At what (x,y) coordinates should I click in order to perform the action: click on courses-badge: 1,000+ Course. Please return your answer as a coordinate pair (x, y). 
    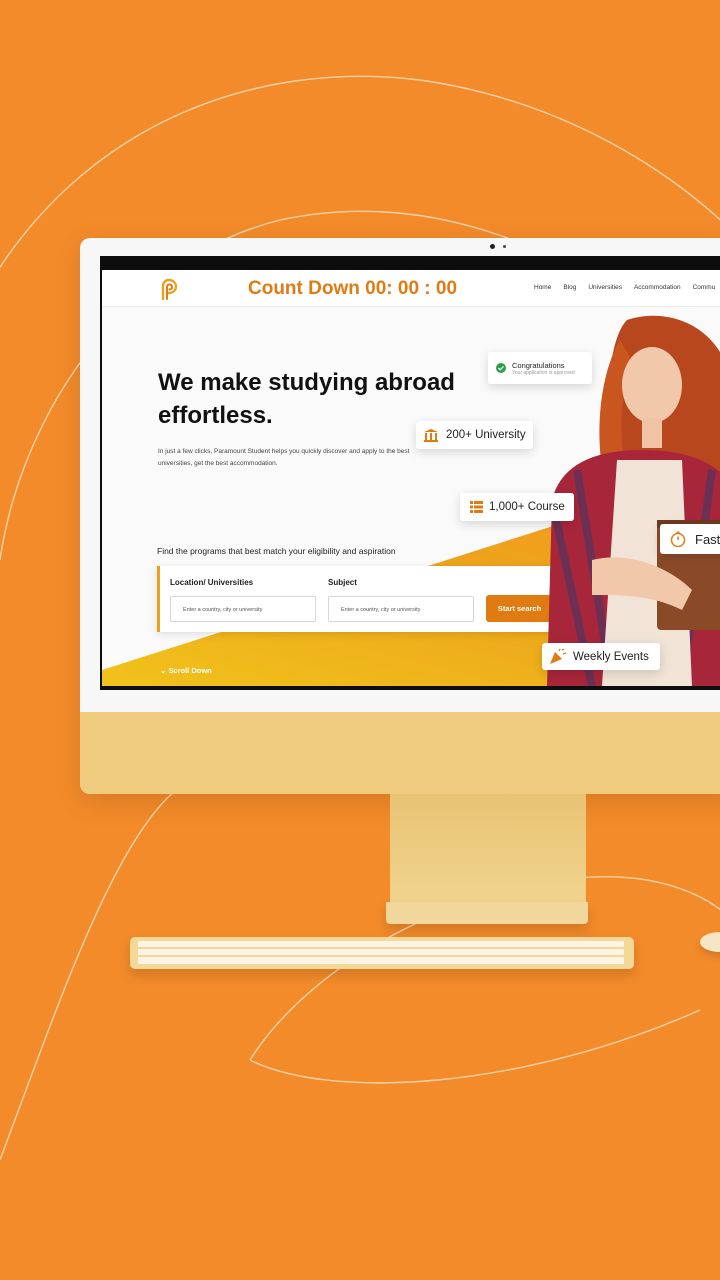
    Looking at the image, I should click on (517, 507).